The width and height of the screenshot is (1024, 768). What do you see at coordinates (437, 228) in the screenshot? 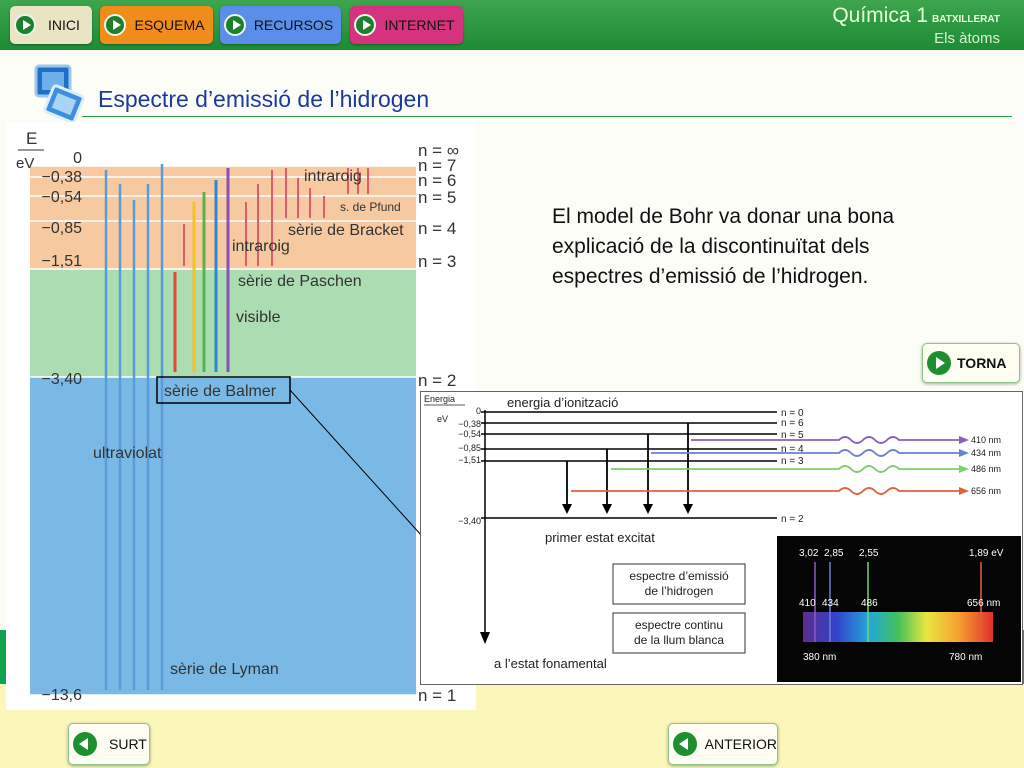
I see `level-4: n = 4` at bounding box center [437, 228].